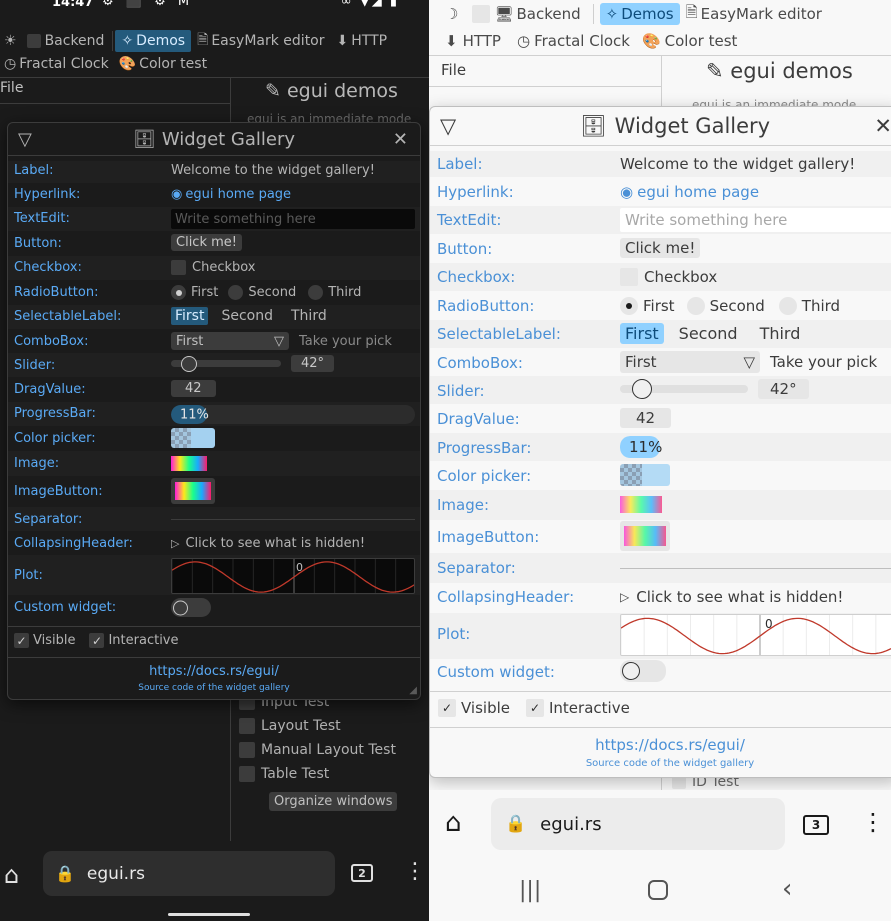 The image size is (891, 921). What do you see at coordinates (317, 750) in the screenshot?
I see `list-item: Manual Layout Test` at bounding box center [317, 750].